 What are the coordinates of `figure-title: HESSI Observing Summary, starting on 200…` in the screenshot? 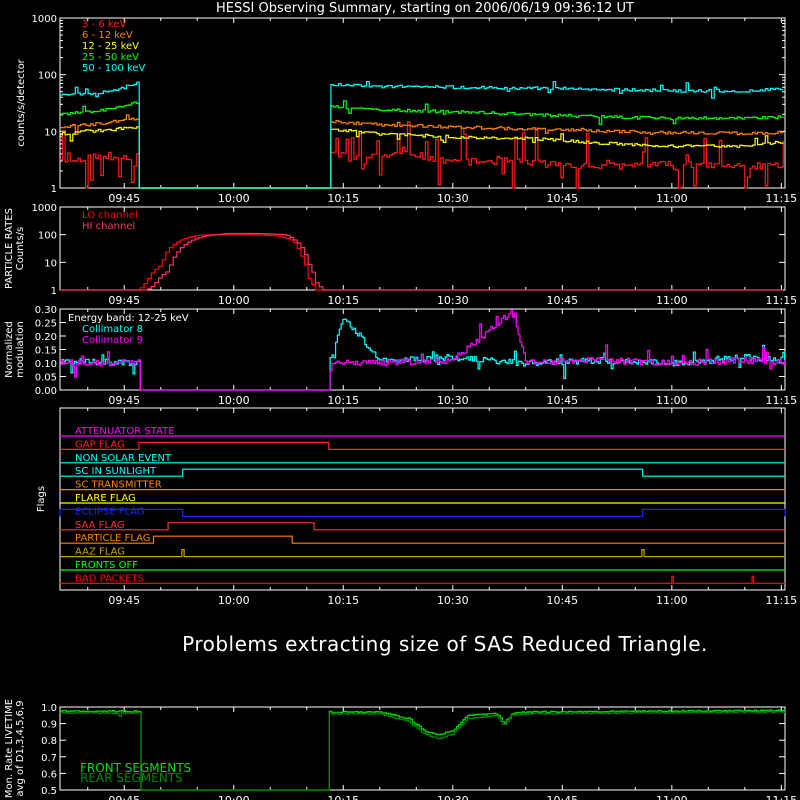 It's located at (425, 8).